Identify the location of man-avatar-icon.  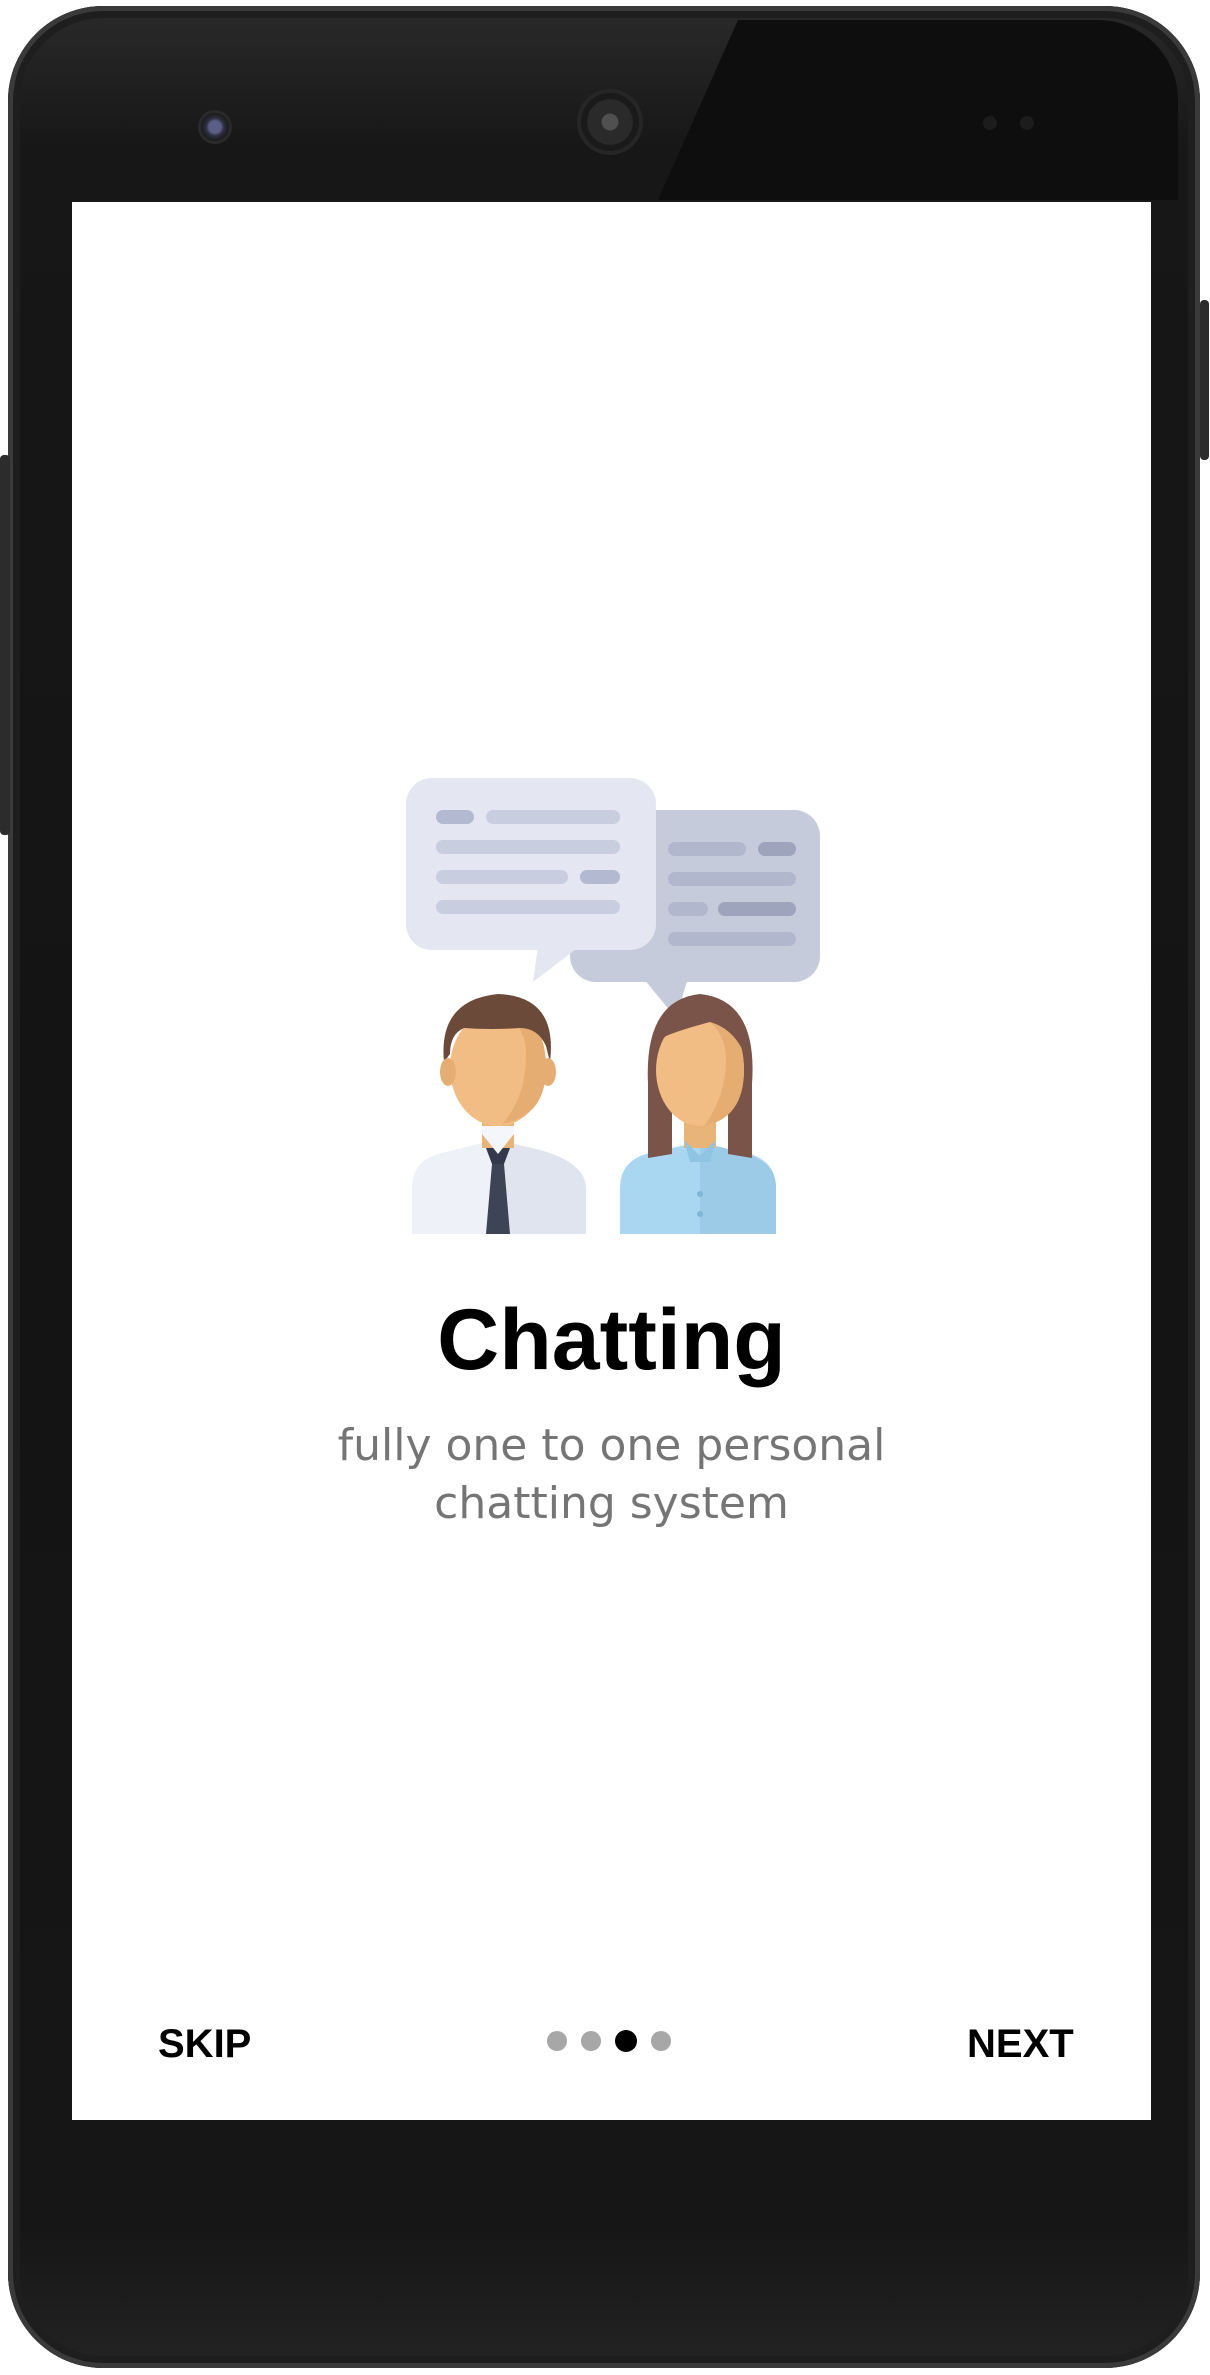
(499, 1114).